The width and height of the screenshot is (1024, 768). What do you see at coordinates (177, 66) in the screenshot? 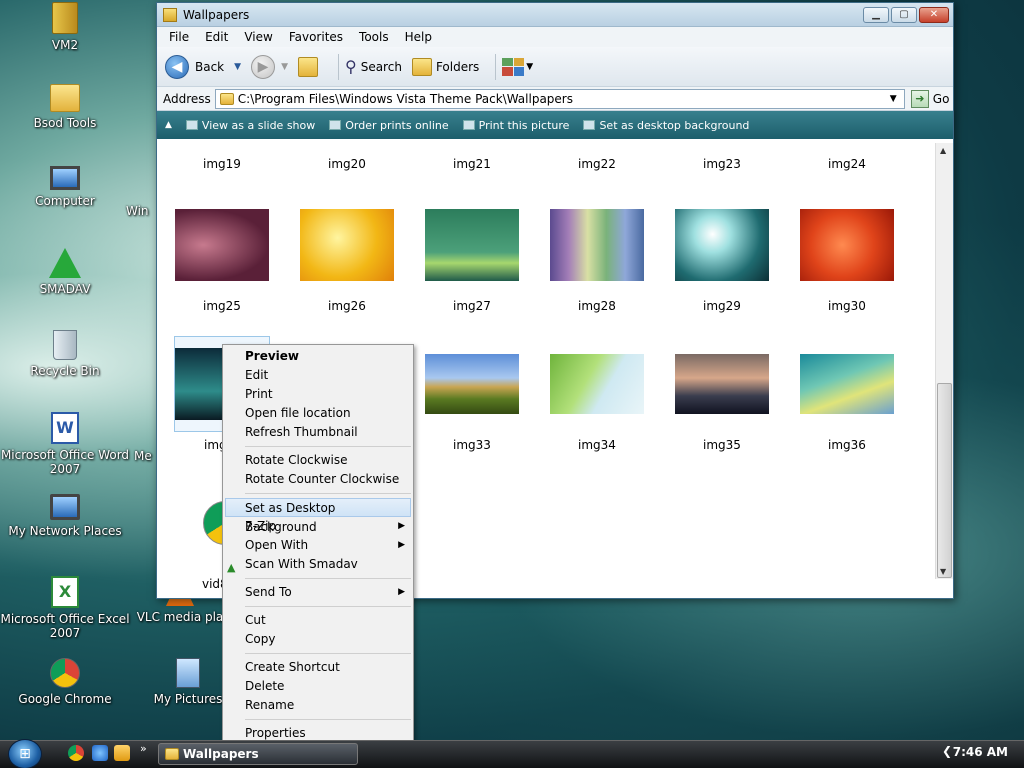
I see `back-arrow-icon: ◀` at bounding box center [177, 66].